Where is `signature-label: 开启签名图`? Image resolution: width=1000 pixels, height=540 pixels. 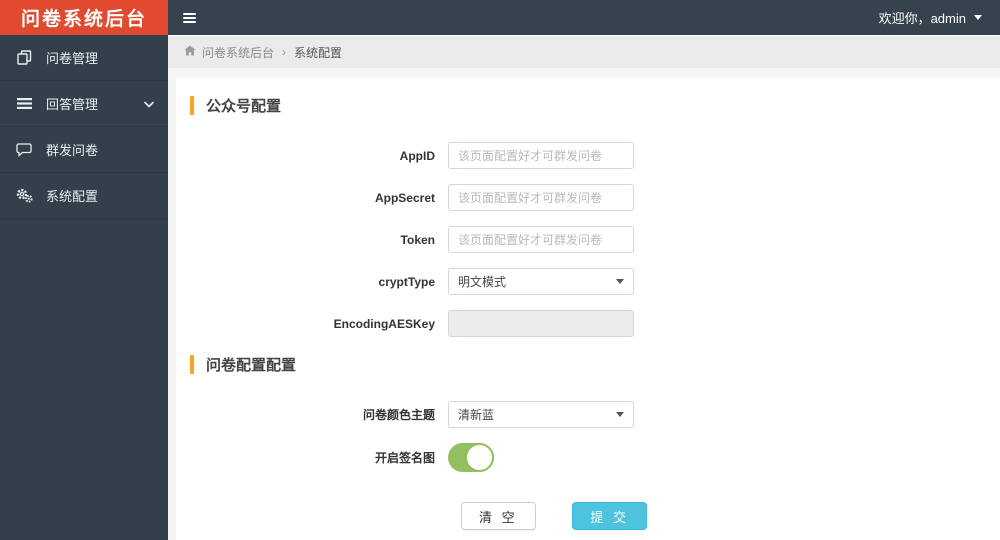
signature-label: 开启签名图 is located at coordinates (404, 458).